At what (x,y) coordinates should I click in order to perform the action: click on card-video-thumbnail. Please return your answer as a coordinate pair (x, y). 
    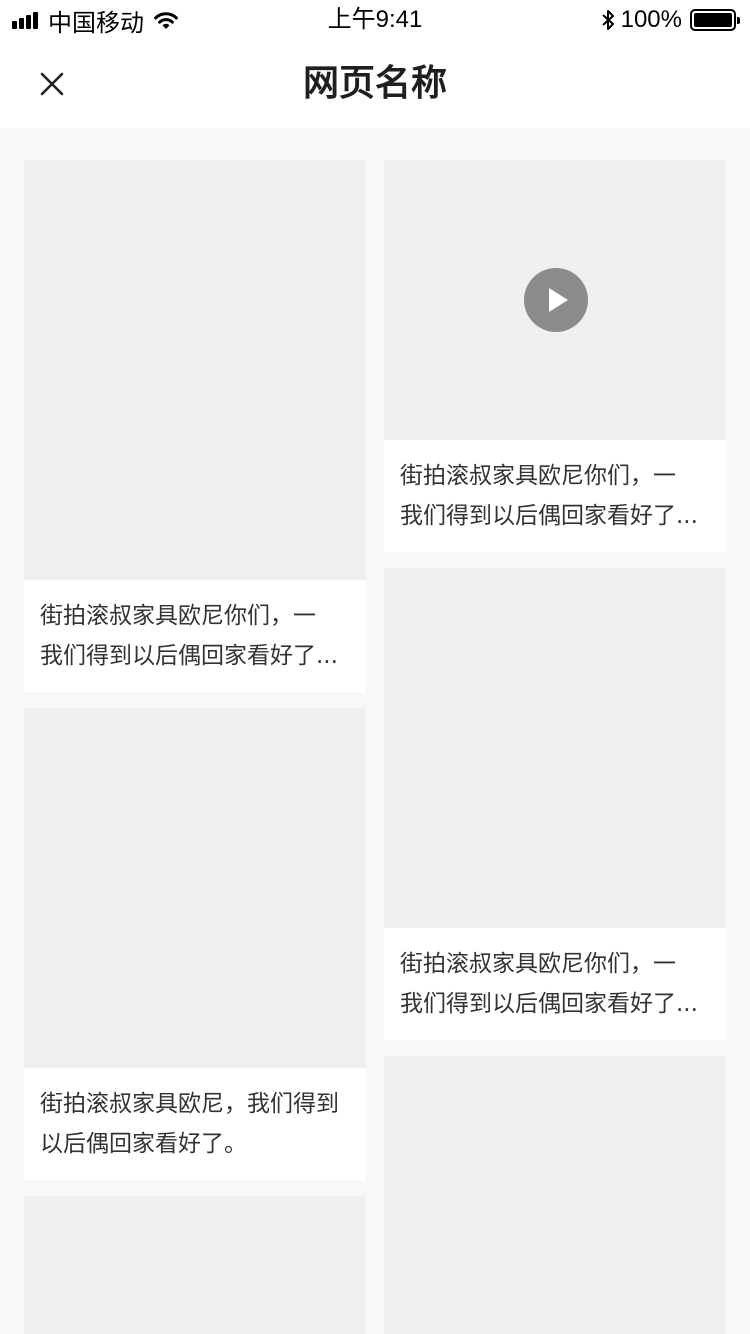
    Looking at the image, I should click on (555, 300).